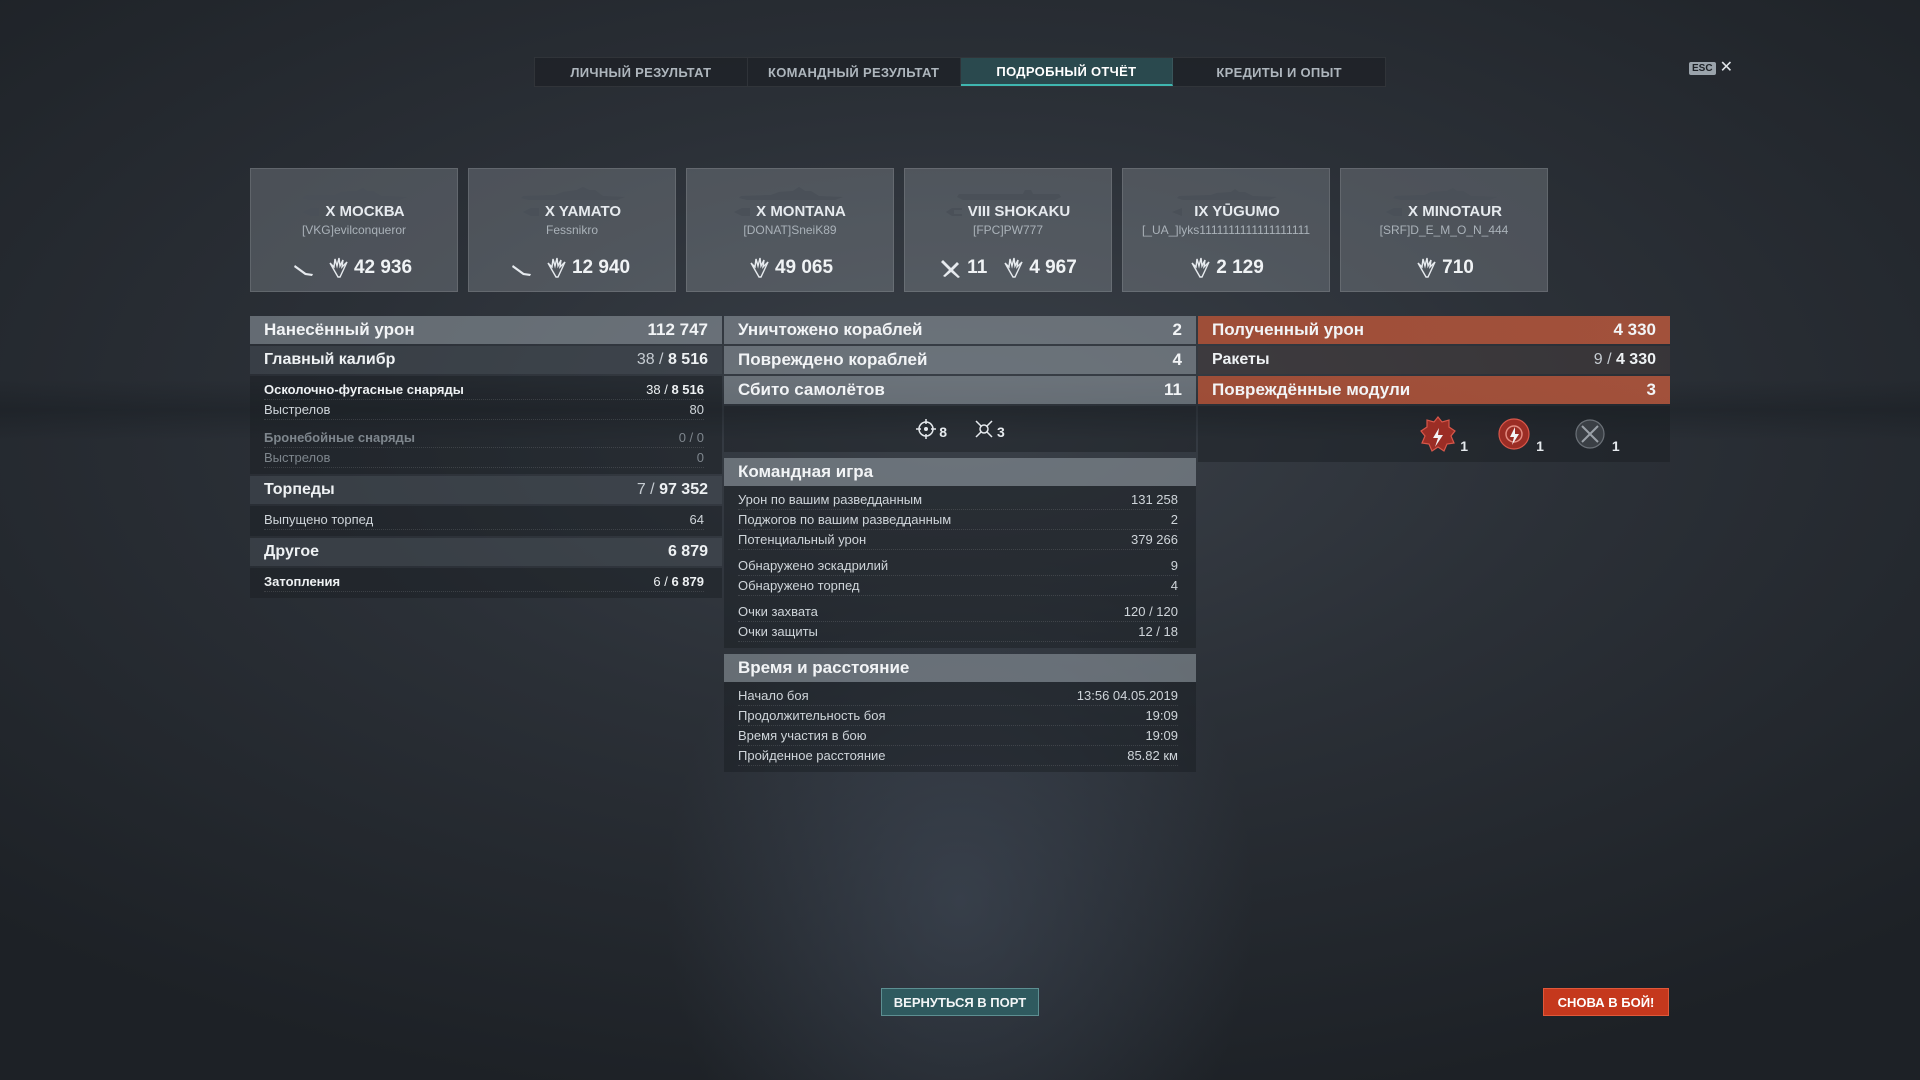 The image size is (1920, 1080). Describe the element at coordinates (960, 390) in the screenshot. I see `planes-shot-down-header: Сбито самолётов 11` at that location.